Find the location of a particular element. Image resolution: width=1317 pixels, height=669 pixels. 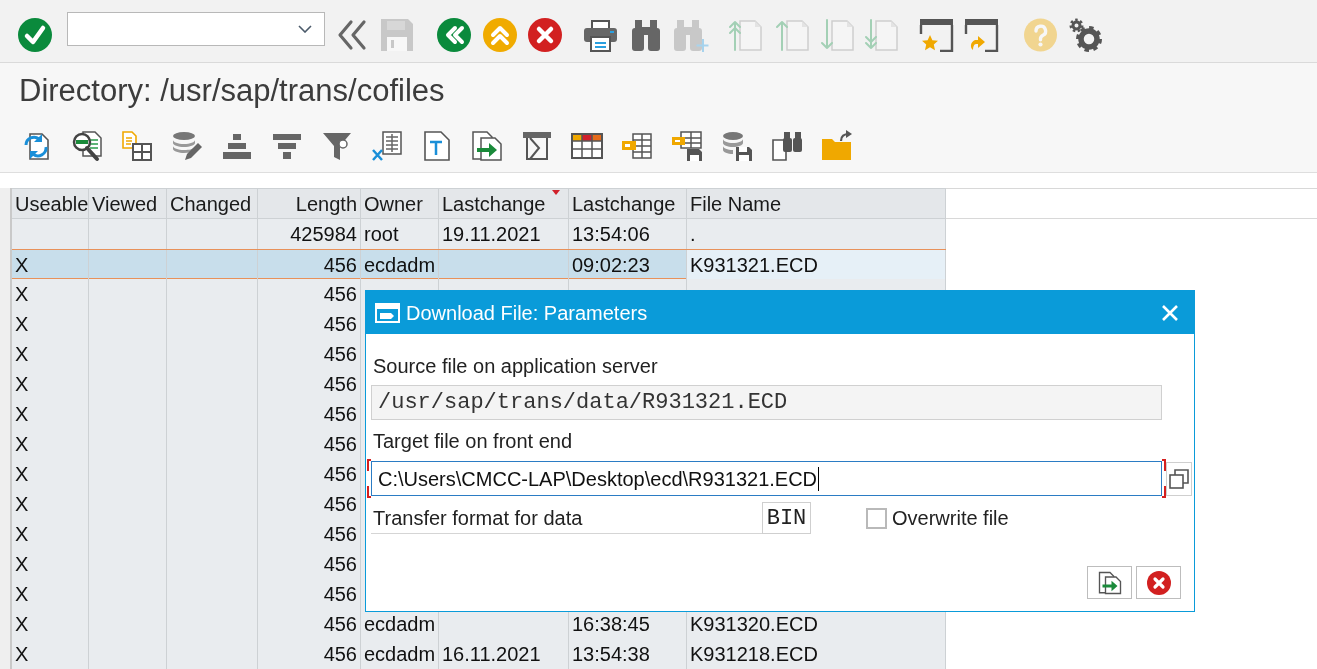

field-label: Transfer format for data is located at coordinates (566, 518).